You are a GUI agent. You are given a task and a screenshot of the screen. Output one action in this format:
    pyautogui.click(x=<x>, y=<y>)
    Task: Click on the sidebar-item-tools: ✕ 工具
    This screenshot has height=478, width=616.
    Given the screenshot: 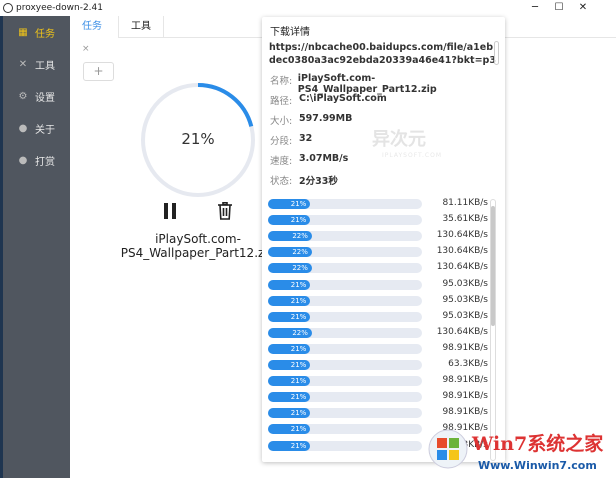 What is the action you would take?
    pyautogui.click(x=36, y=64)
    